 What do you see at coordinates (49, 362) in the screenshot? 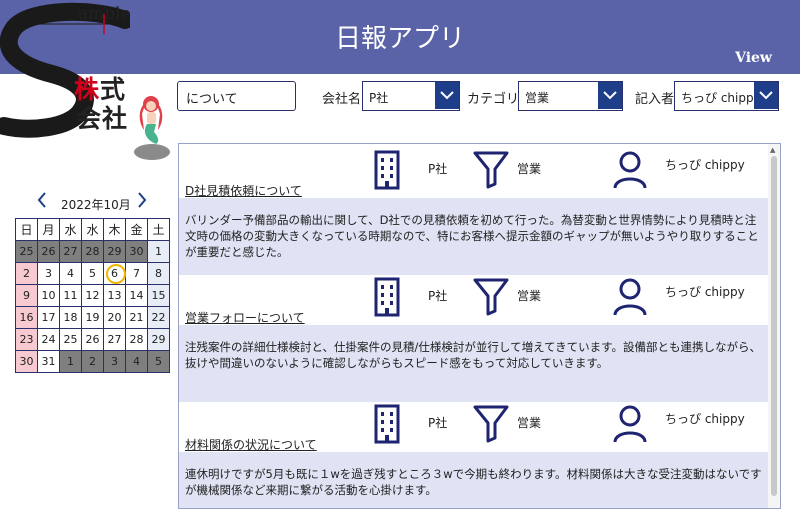
I see `calendar-day: 31` at bounding box center [49, 362].